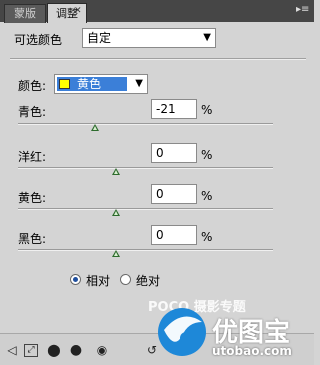 The image size is (320, 365). Describe the element at coordinates (38, 40) in the screenshot. I see `preset-label: 可选颜色` at that location.